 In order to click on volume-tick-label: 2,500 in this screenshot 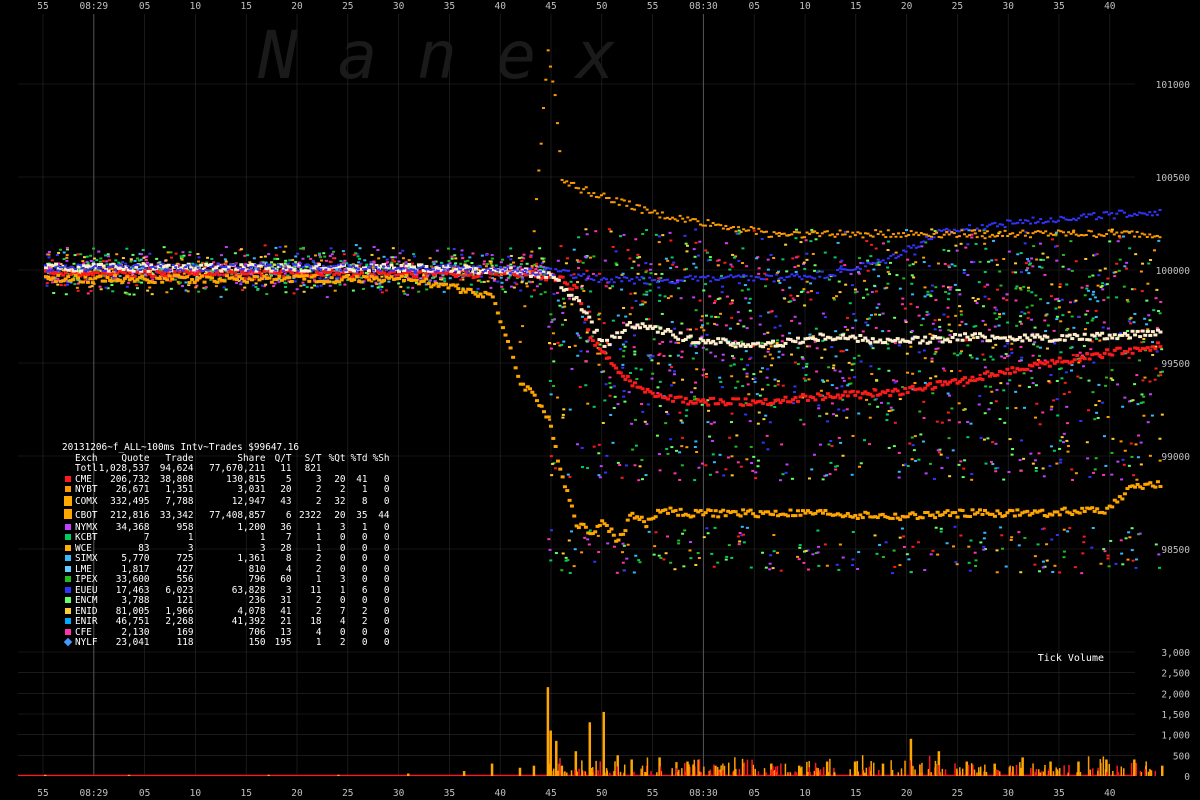, I will do `click(1175, 674)`.